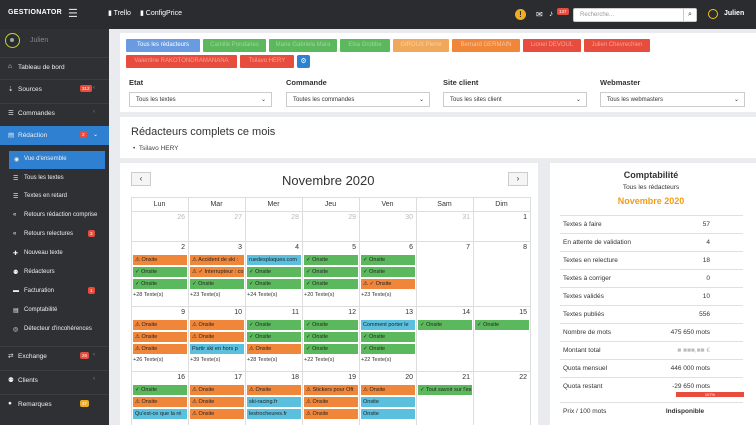 This screenshot has width=756, height=425. I want to click on calendar-event: ski-racing.fr, so click(274, 402).